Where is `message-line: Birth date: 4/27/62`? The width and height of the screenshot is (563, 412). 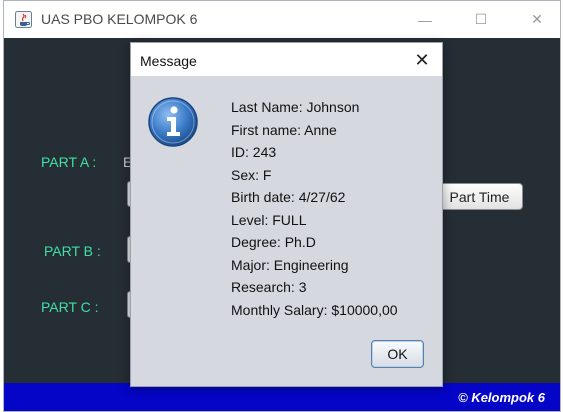
message-line: Birth date: 4/27/62 is located at coordinates (288, 197).